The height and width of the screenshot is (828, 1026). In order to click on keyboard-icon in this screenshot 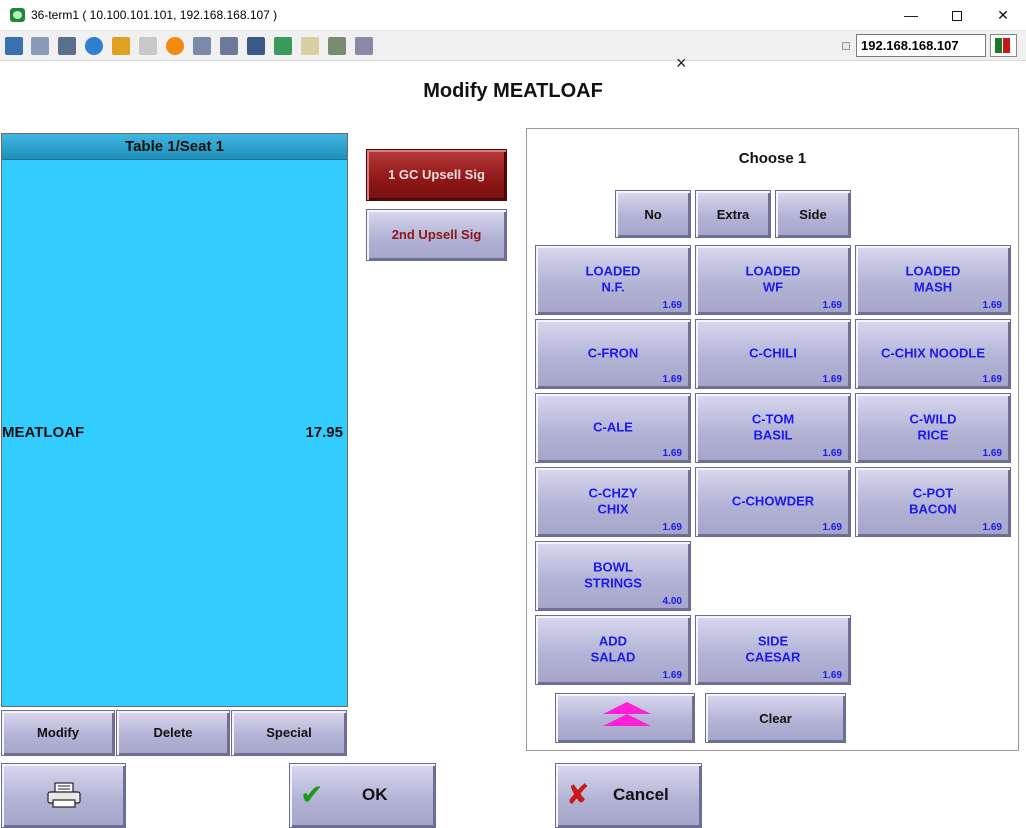, I will do `click(148, 46)`.